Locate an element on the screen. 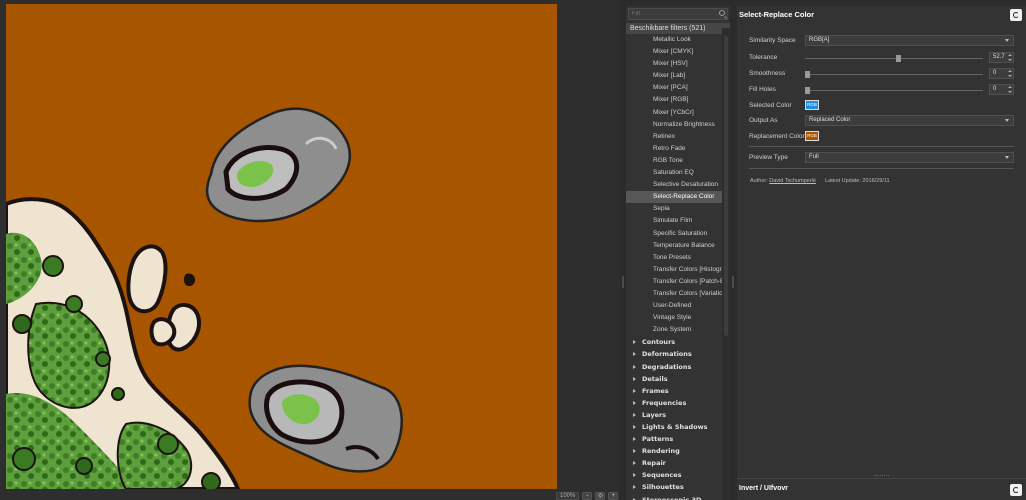 Image resolution: width=1026 pixels, height=500 pixels. smoothness-row: Smoothness 0 is located at coordinates (882, 74).